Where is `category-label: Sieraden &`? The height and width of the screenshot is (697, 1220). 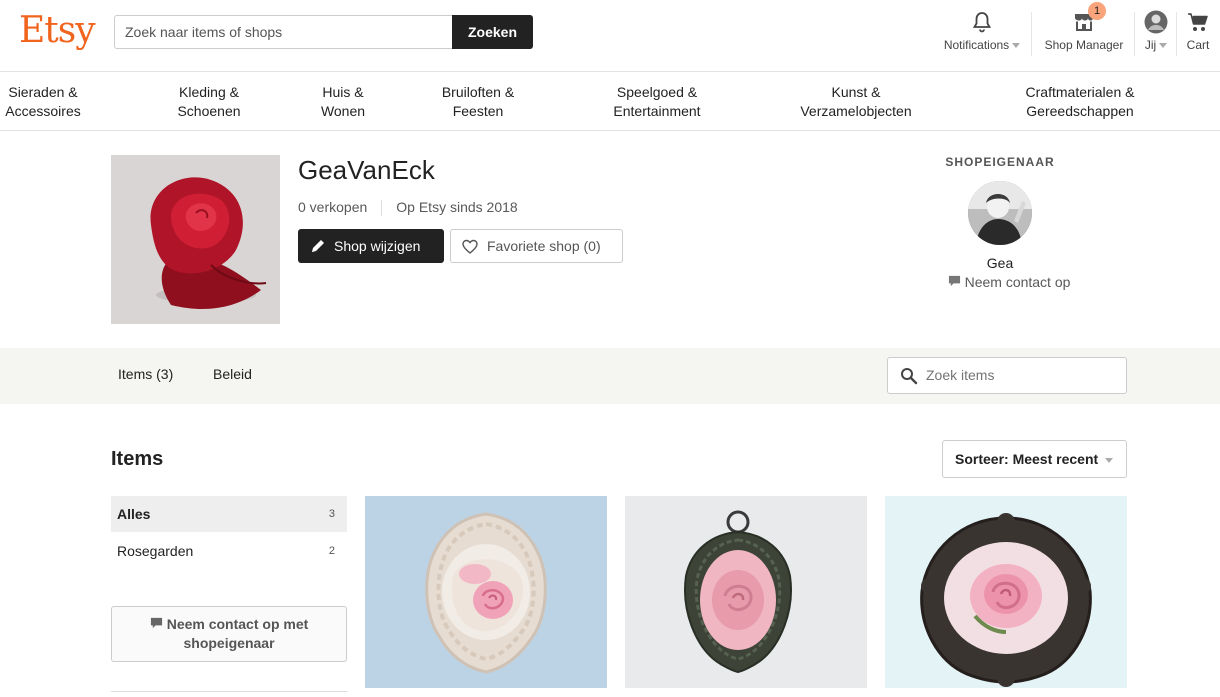
category-label: Sieraden & is located at coordinates (43, 92).